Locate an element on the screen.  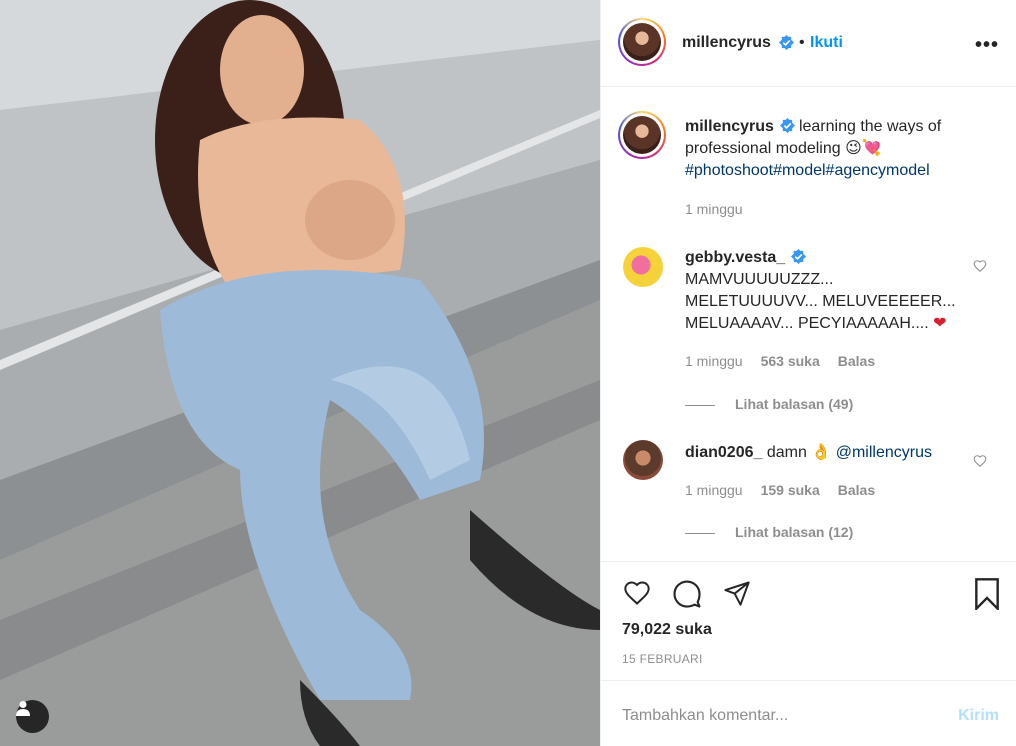
view-replies-label: Lihat balasan (49) is located at coordinates (794, 404).